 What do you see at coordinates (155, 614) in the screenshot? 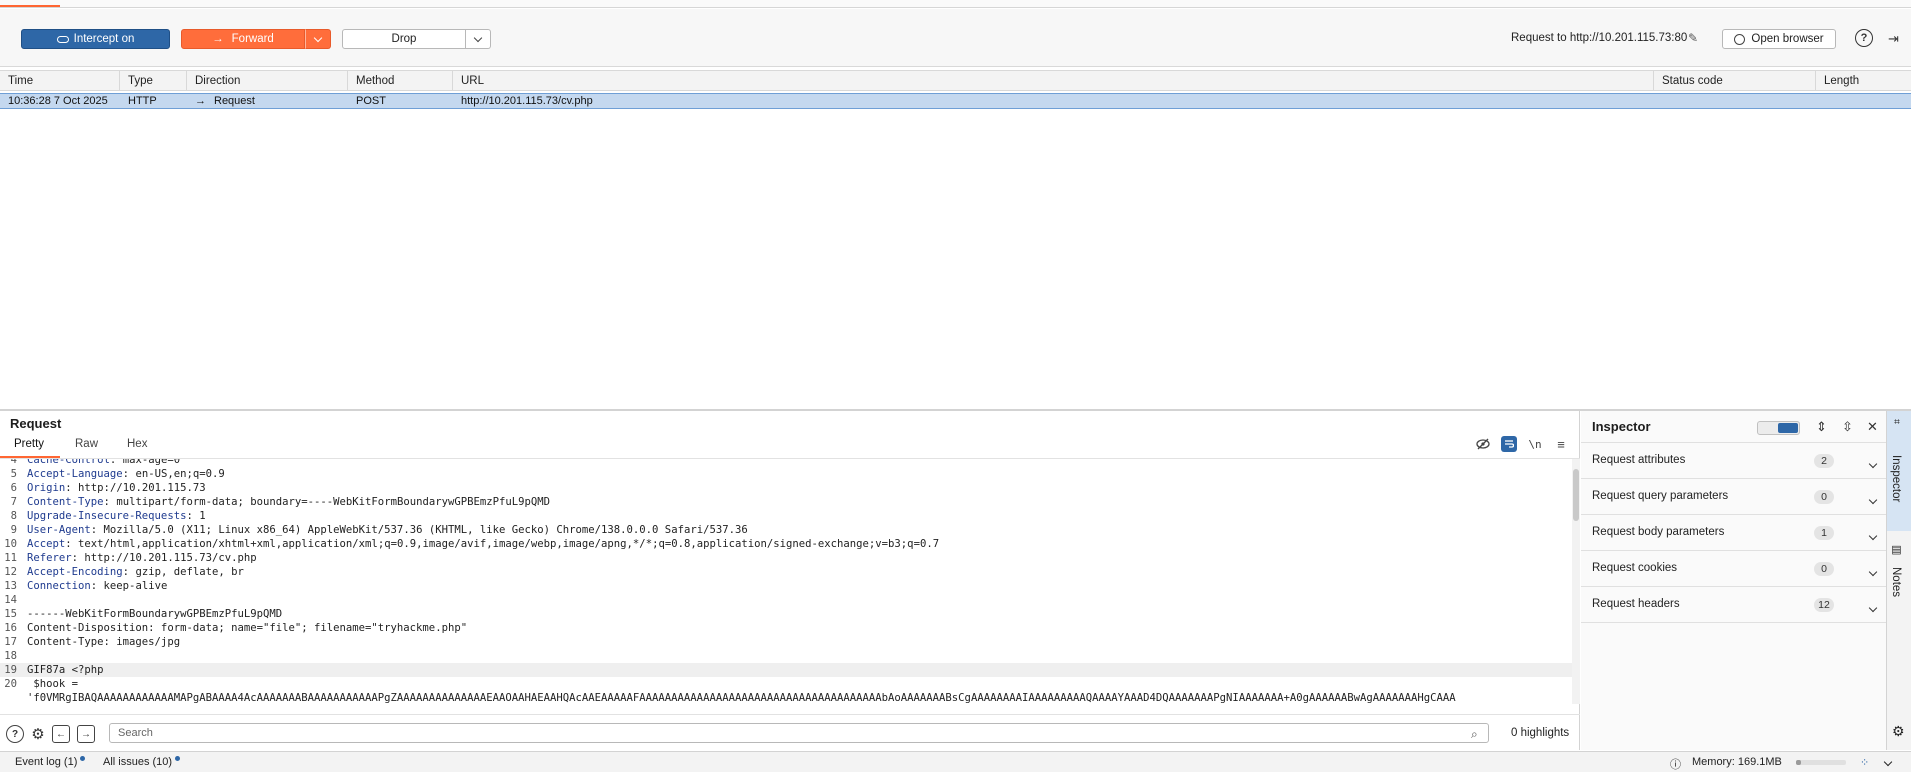
I see `body-text: ------WebKitFormBoundarywGPBEmzPfuL9pQMD` at bounding box center [155, 614].